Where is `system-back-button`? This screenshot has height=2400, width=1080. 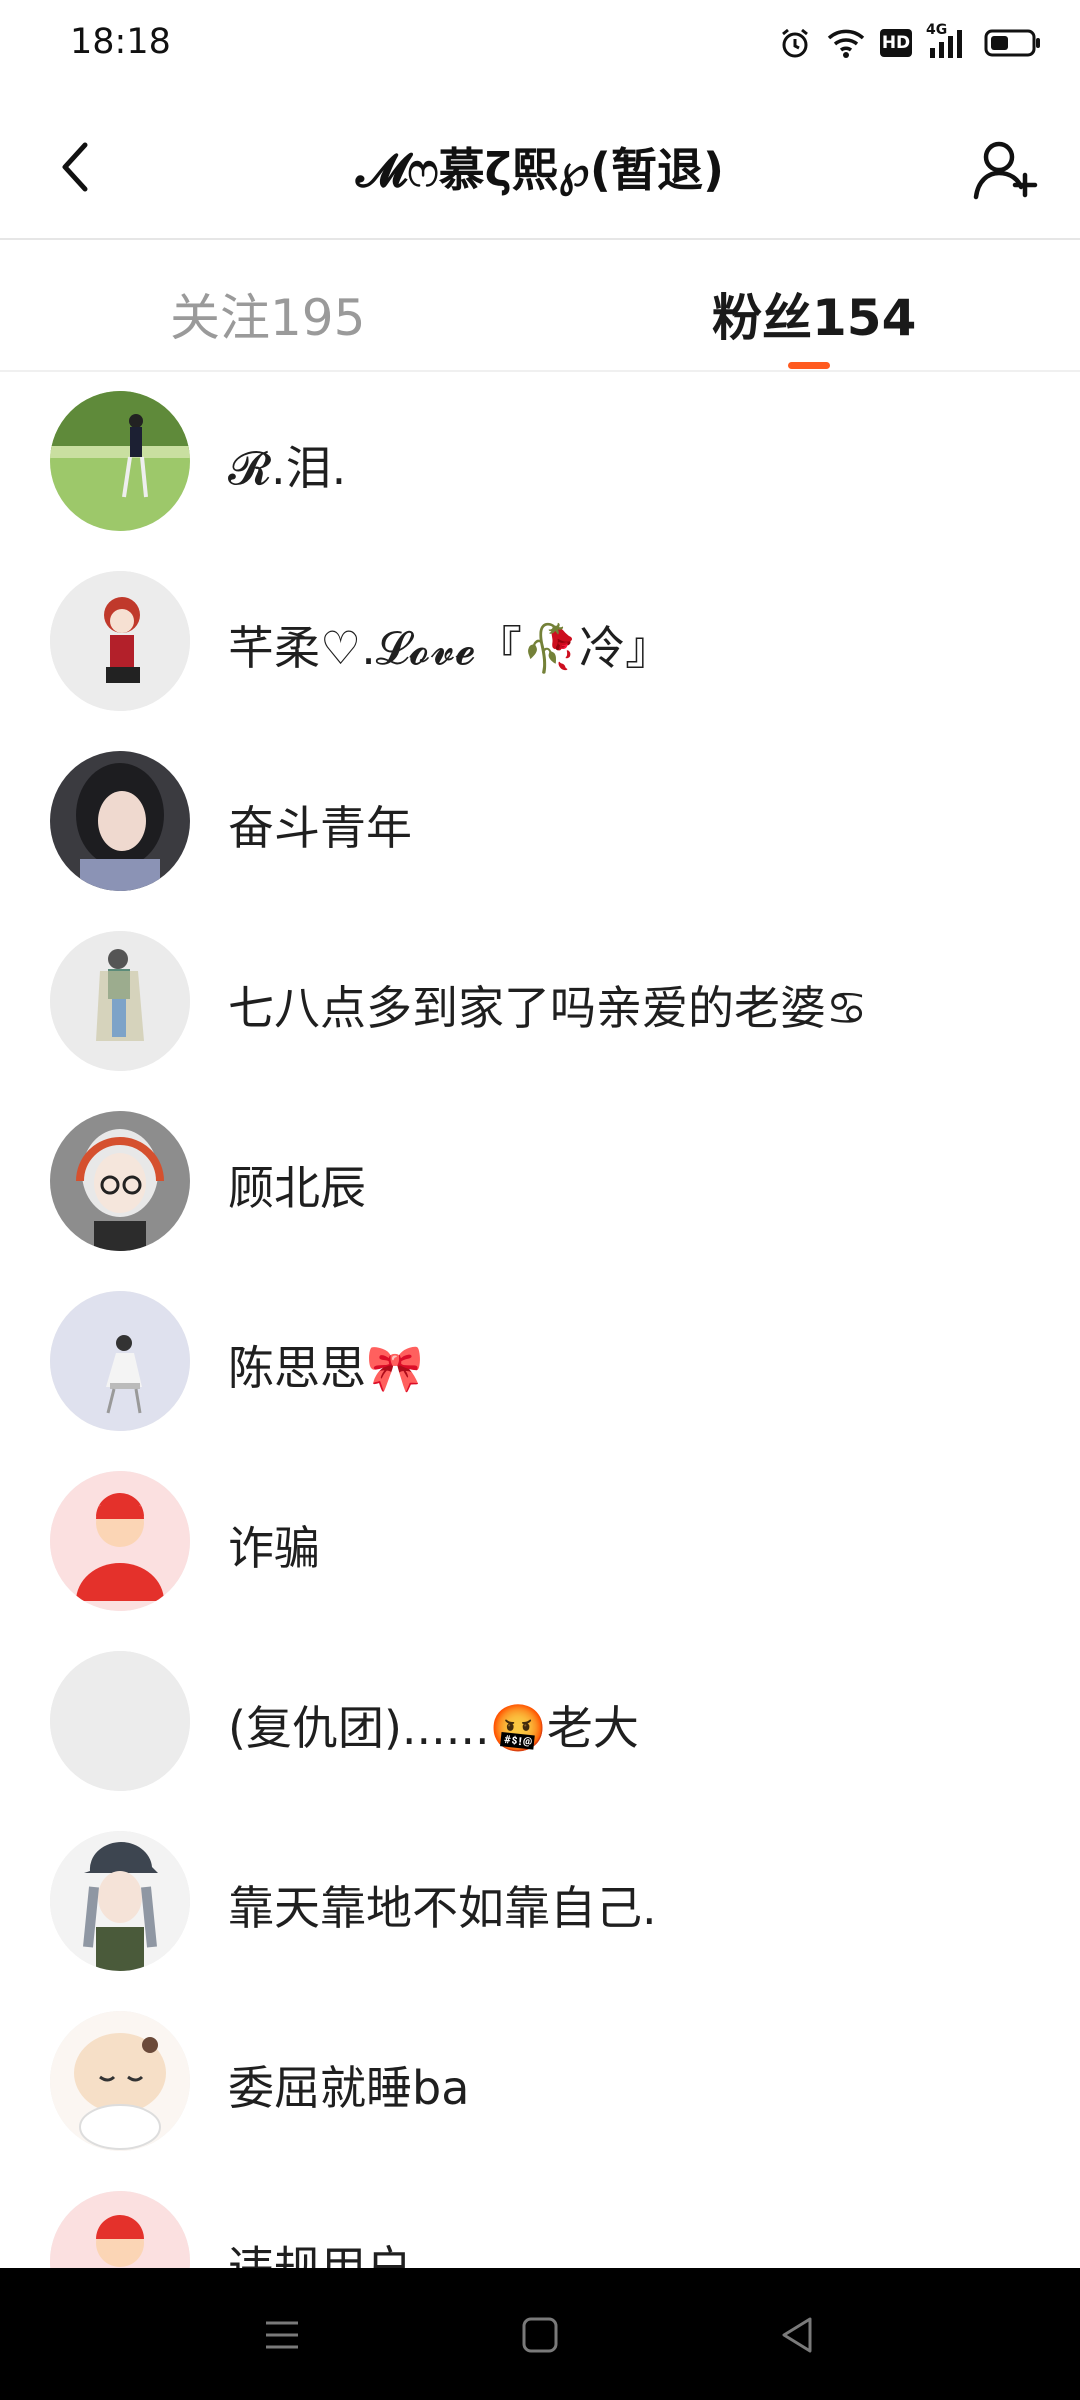
system-back-button is located at coordinates (798, 2335).